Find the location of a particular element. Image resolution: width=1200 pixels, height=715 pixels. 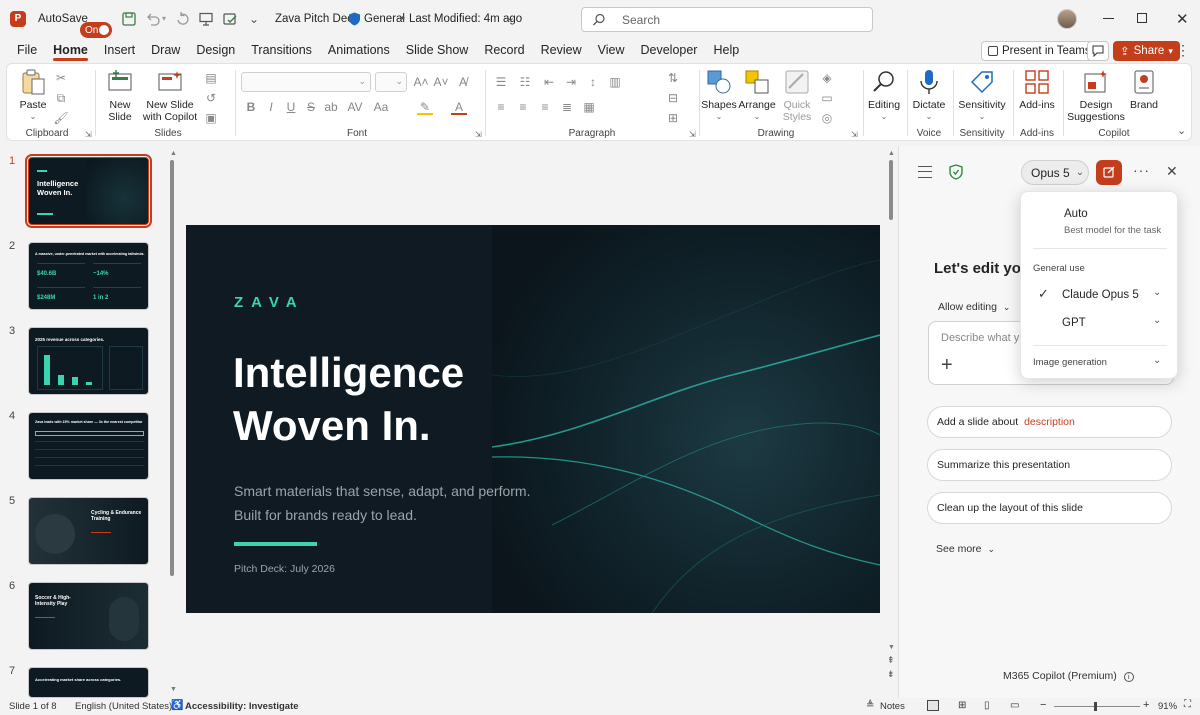

distribute-icon: ▦ is located at coordinates (589, 107).